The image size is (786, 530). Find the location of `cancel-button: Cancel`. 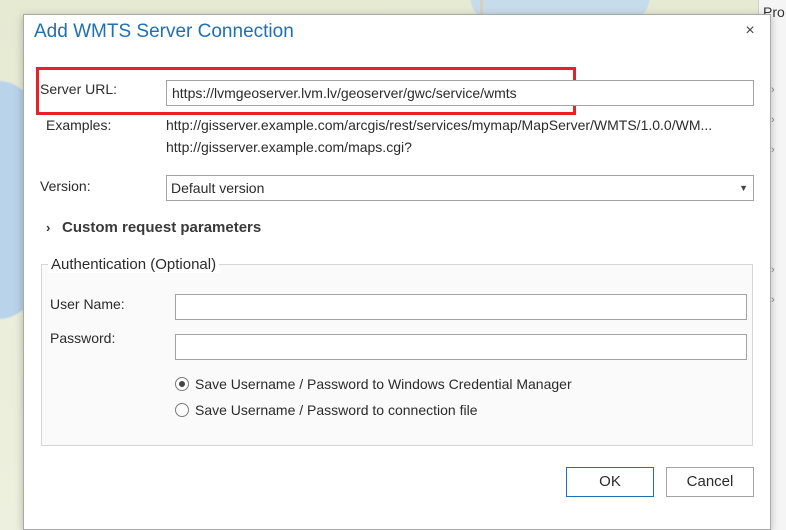

cancel-button: Cancel is located at coordinates (710, 482).